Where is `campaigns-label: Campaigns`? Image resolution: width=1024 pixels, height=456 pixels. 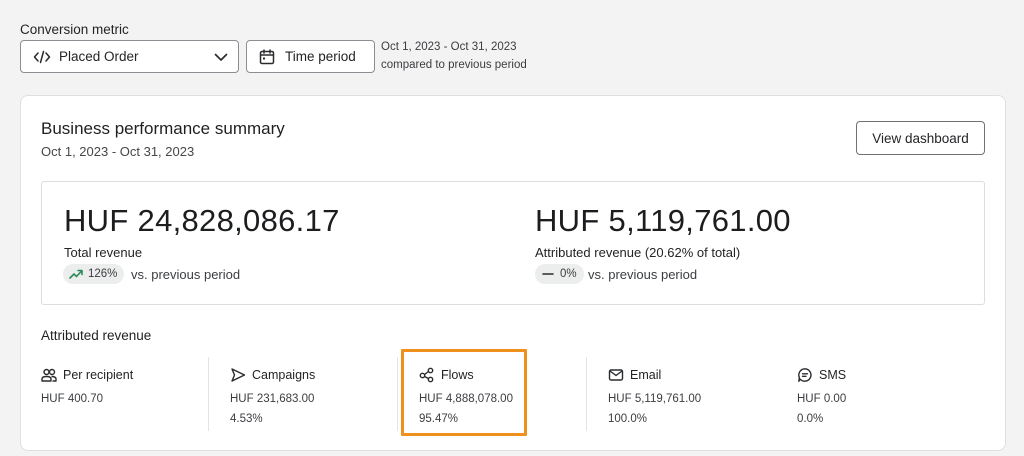
campaigns-label: Campaigns is located at coordinates (284, 375).